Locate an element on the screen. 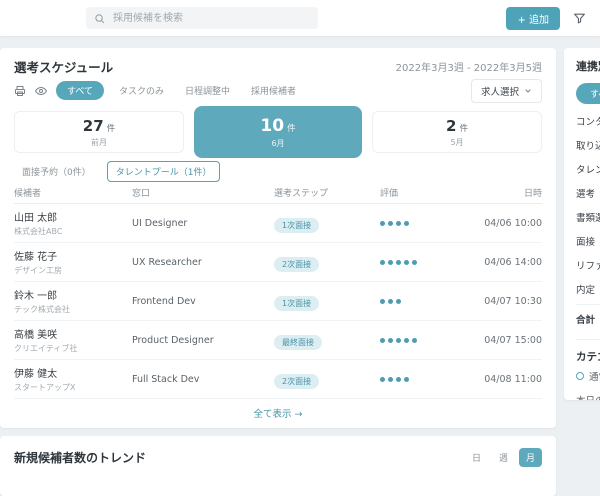 This screenshot has height=496, width=600. stat-value-row: 2 件 is located at coordinates (457, 126).